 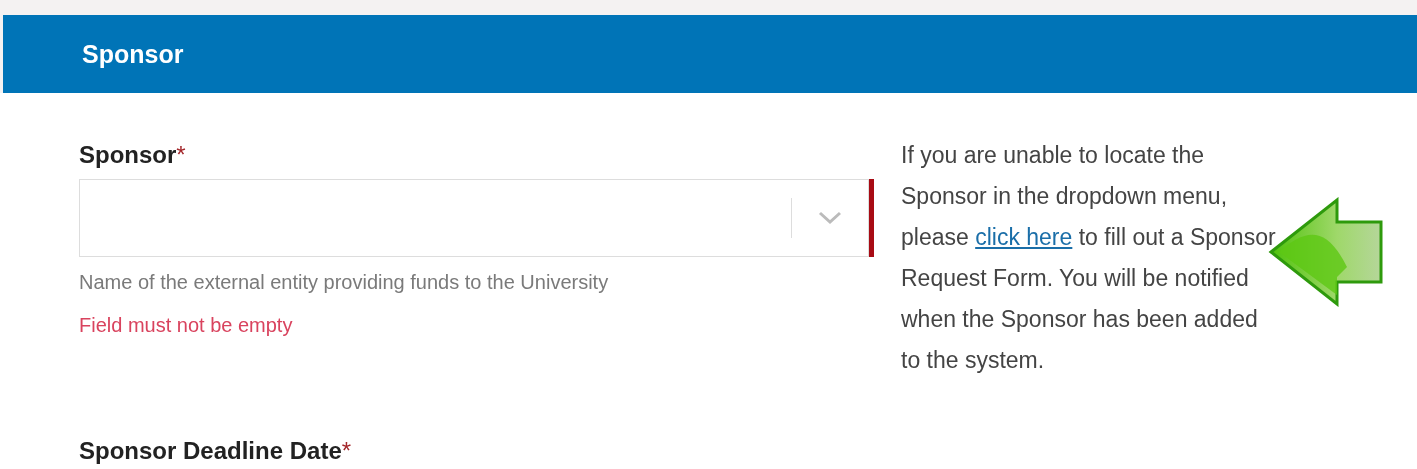 What do you see at coordinates (1024, 237) in the screenshot?
I see `click-here-link: click here` at bounding box center [1024, 237].